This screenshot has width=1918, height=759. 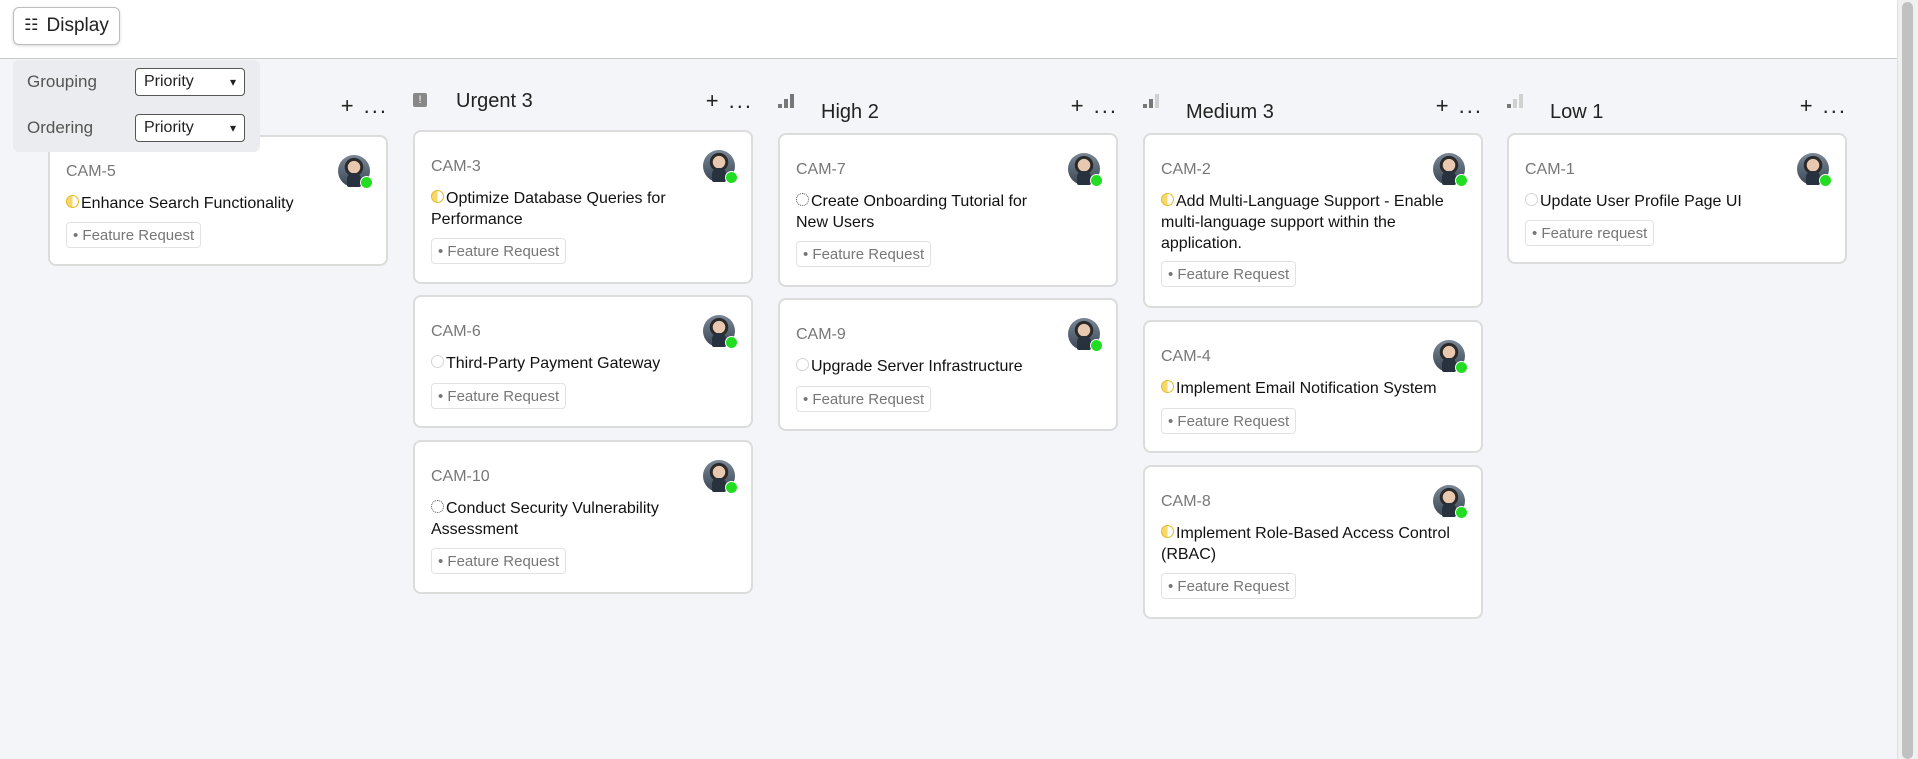 What do you see at coordinates (456, 166) in the screenshot?
I see `ticket-id: CAM-3` at bounding box center [456, 166].